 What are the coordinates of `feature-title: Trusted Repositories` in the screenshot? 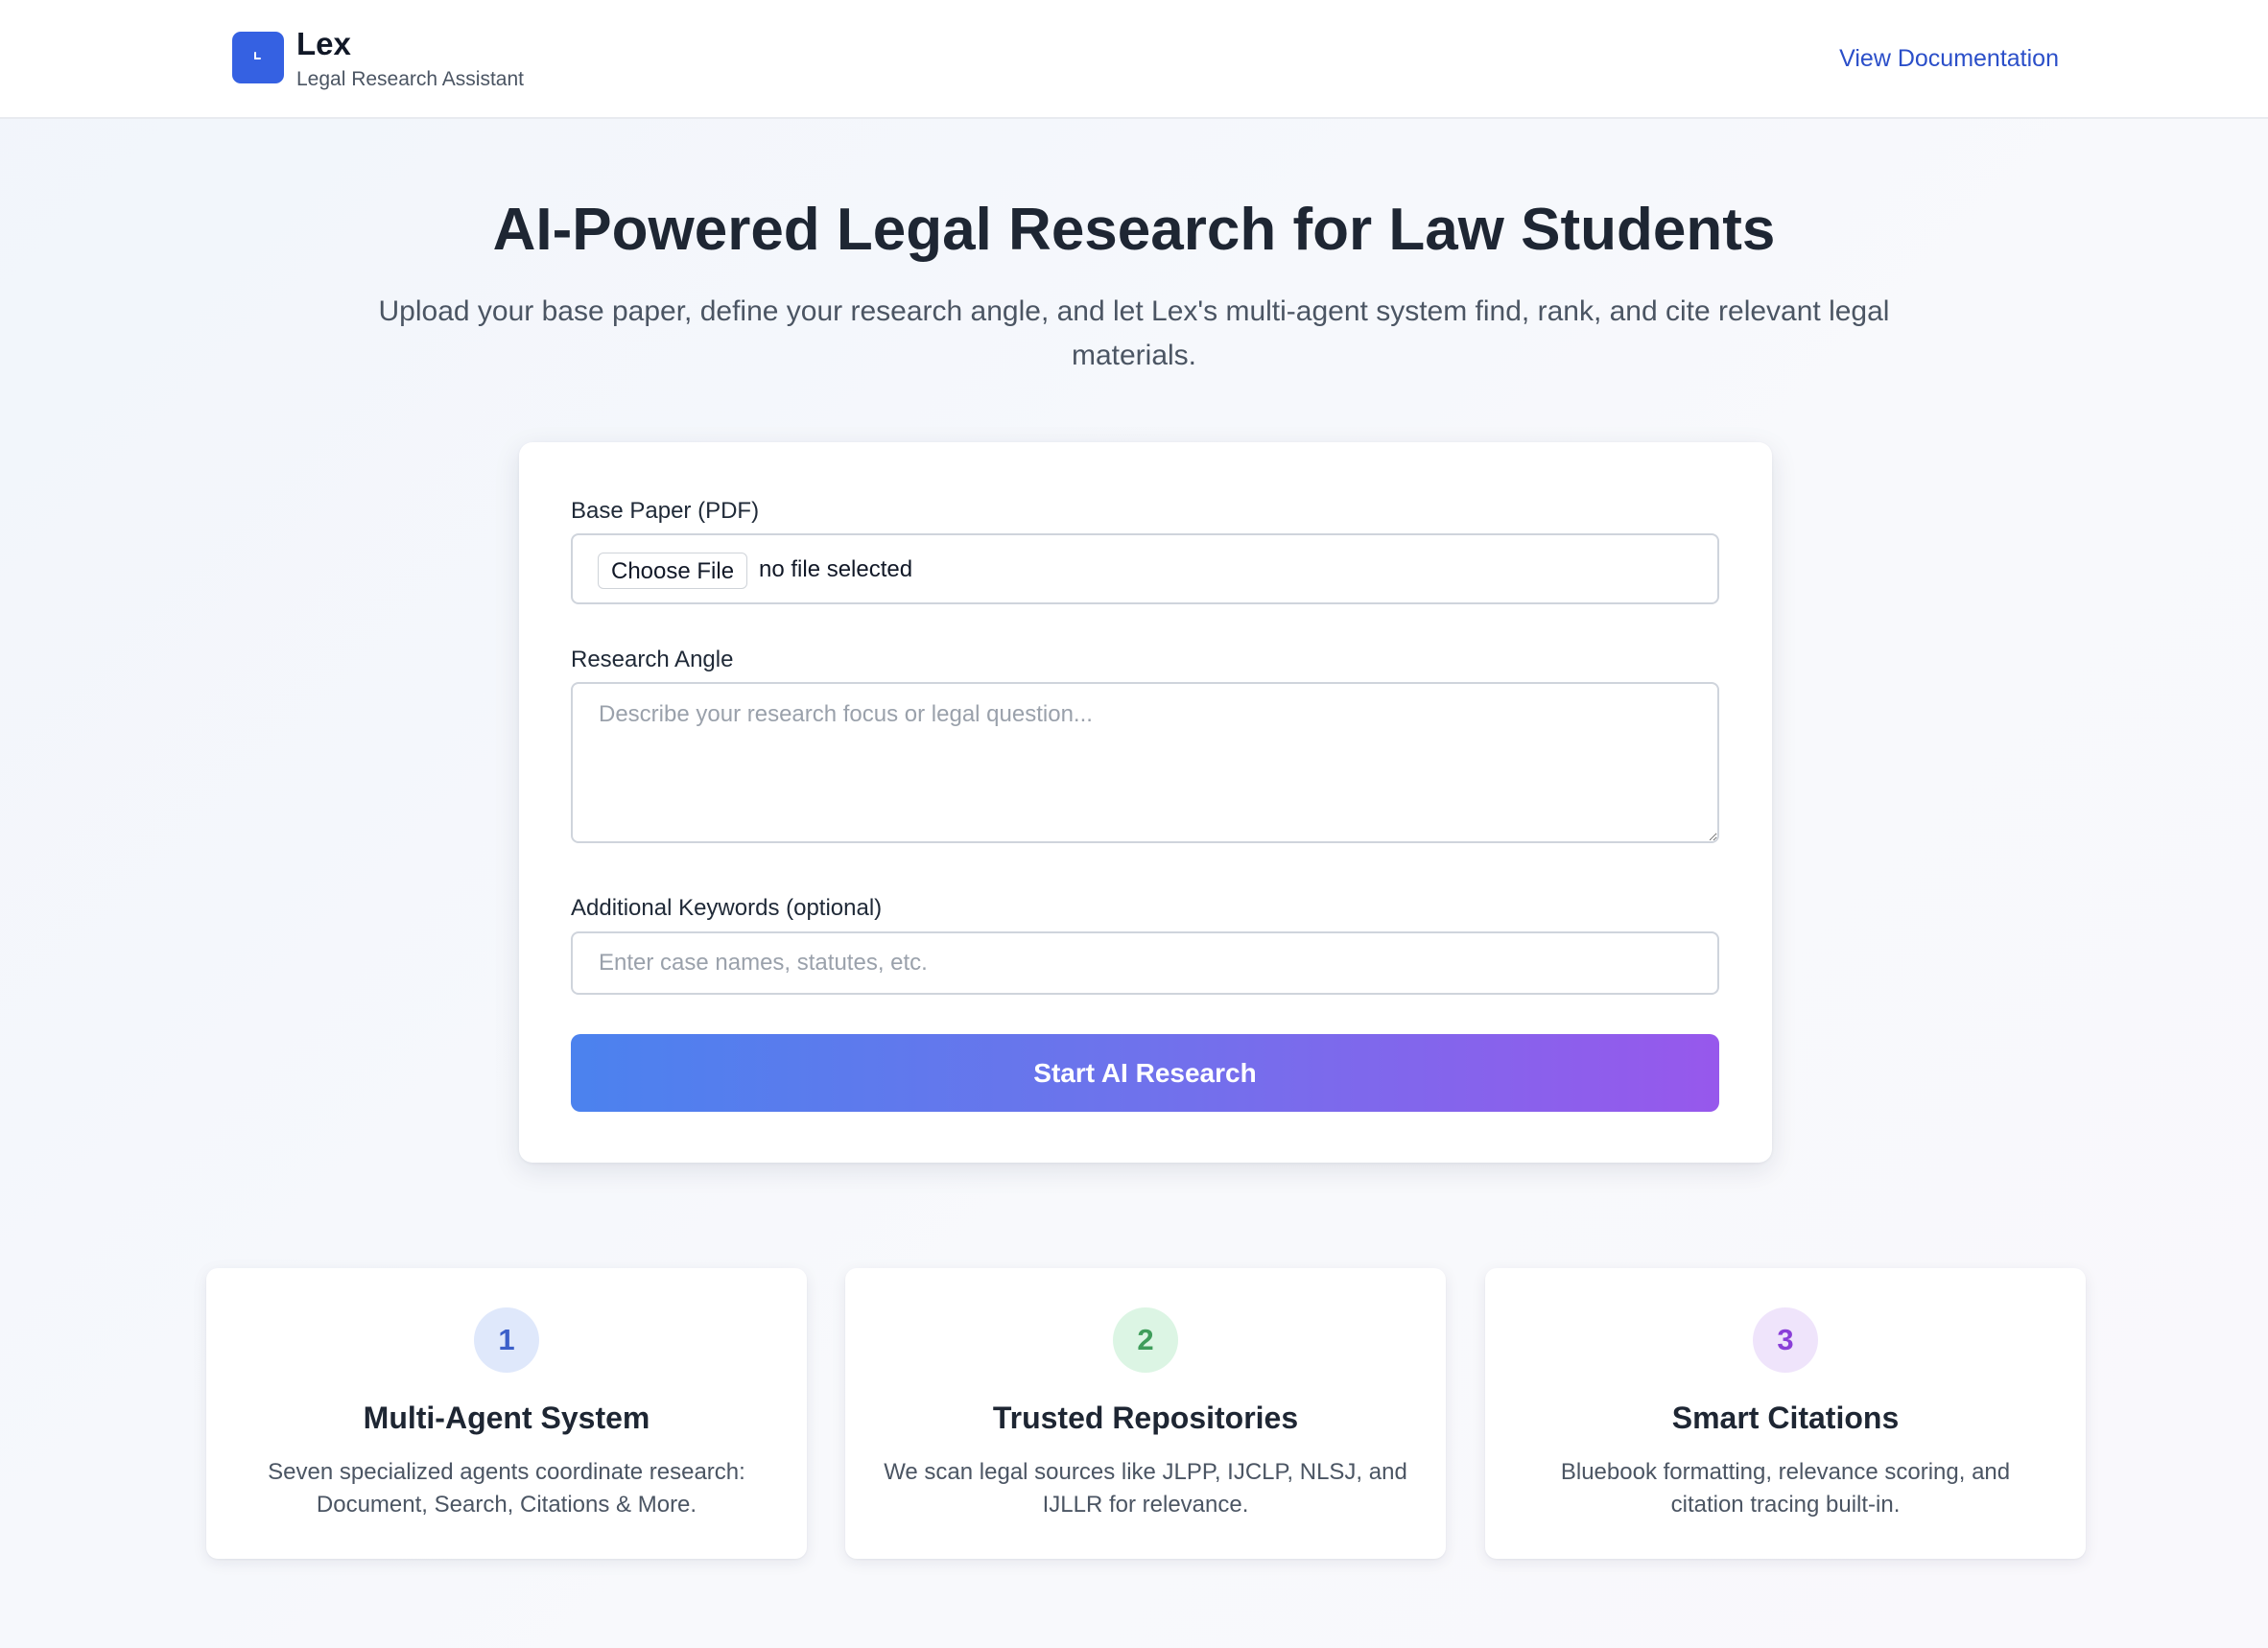 It's located at (1145, 1418).